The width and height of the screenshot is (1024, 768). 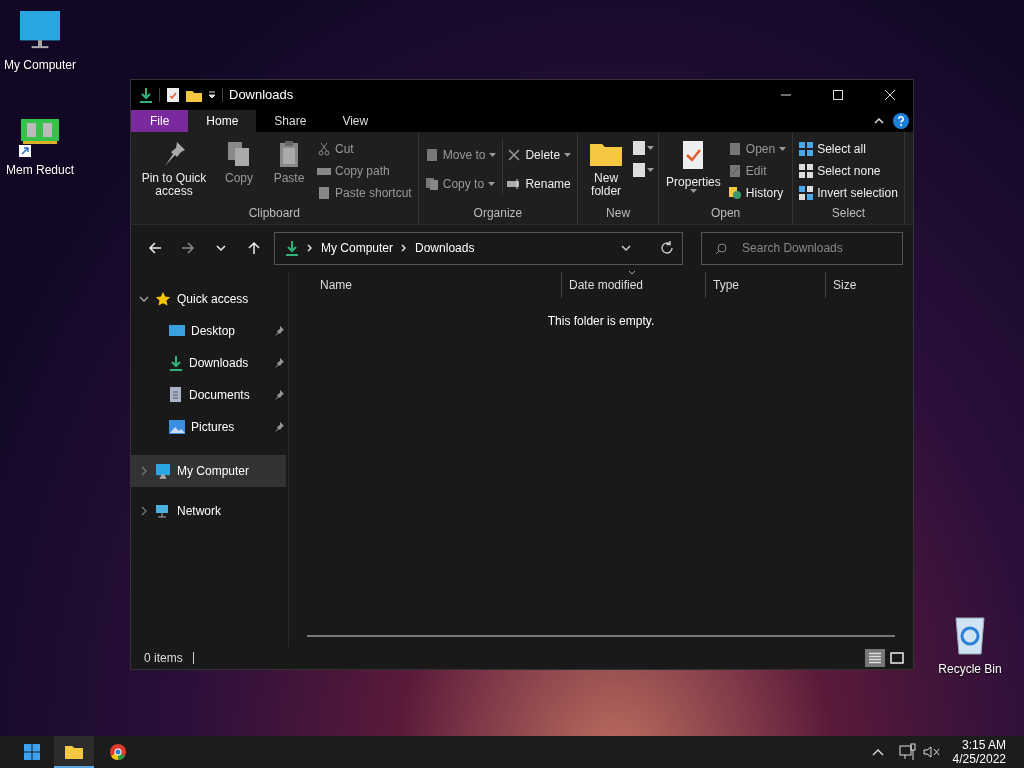 What do you see at coordinates (163, 658) in the screenshot?
I see `item-count: 0 items` at bounding box center [163, 658].